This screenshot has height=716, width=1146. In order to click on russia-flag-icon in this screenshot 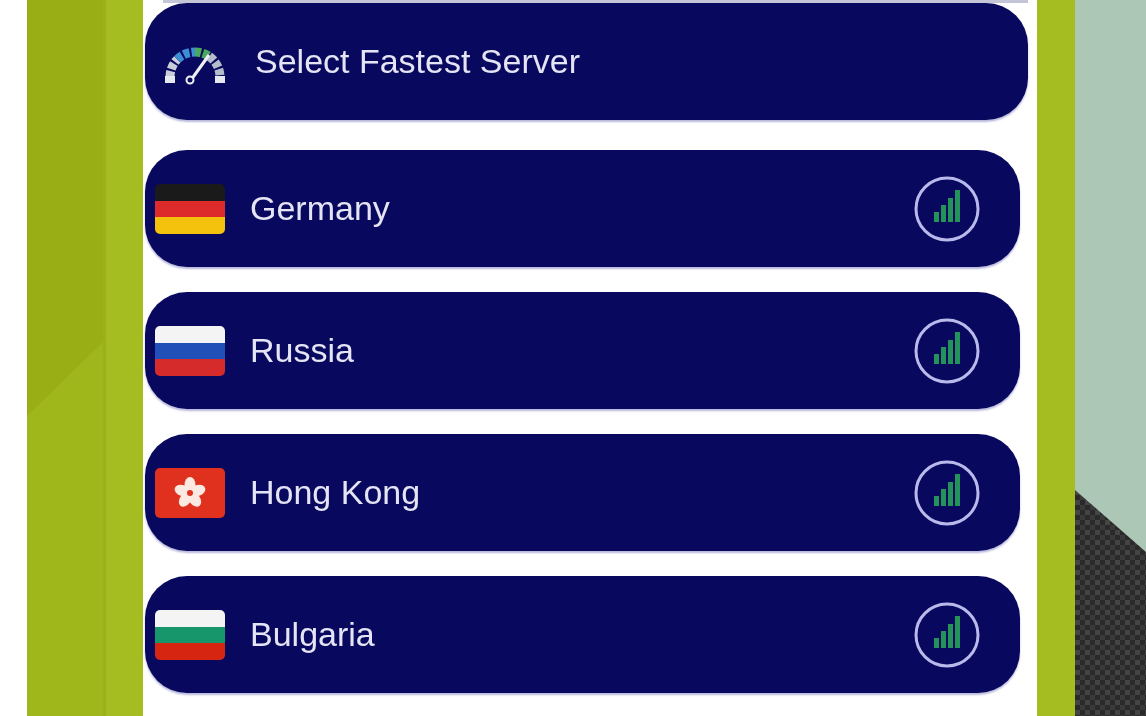, I will do `click(190, 350)`.